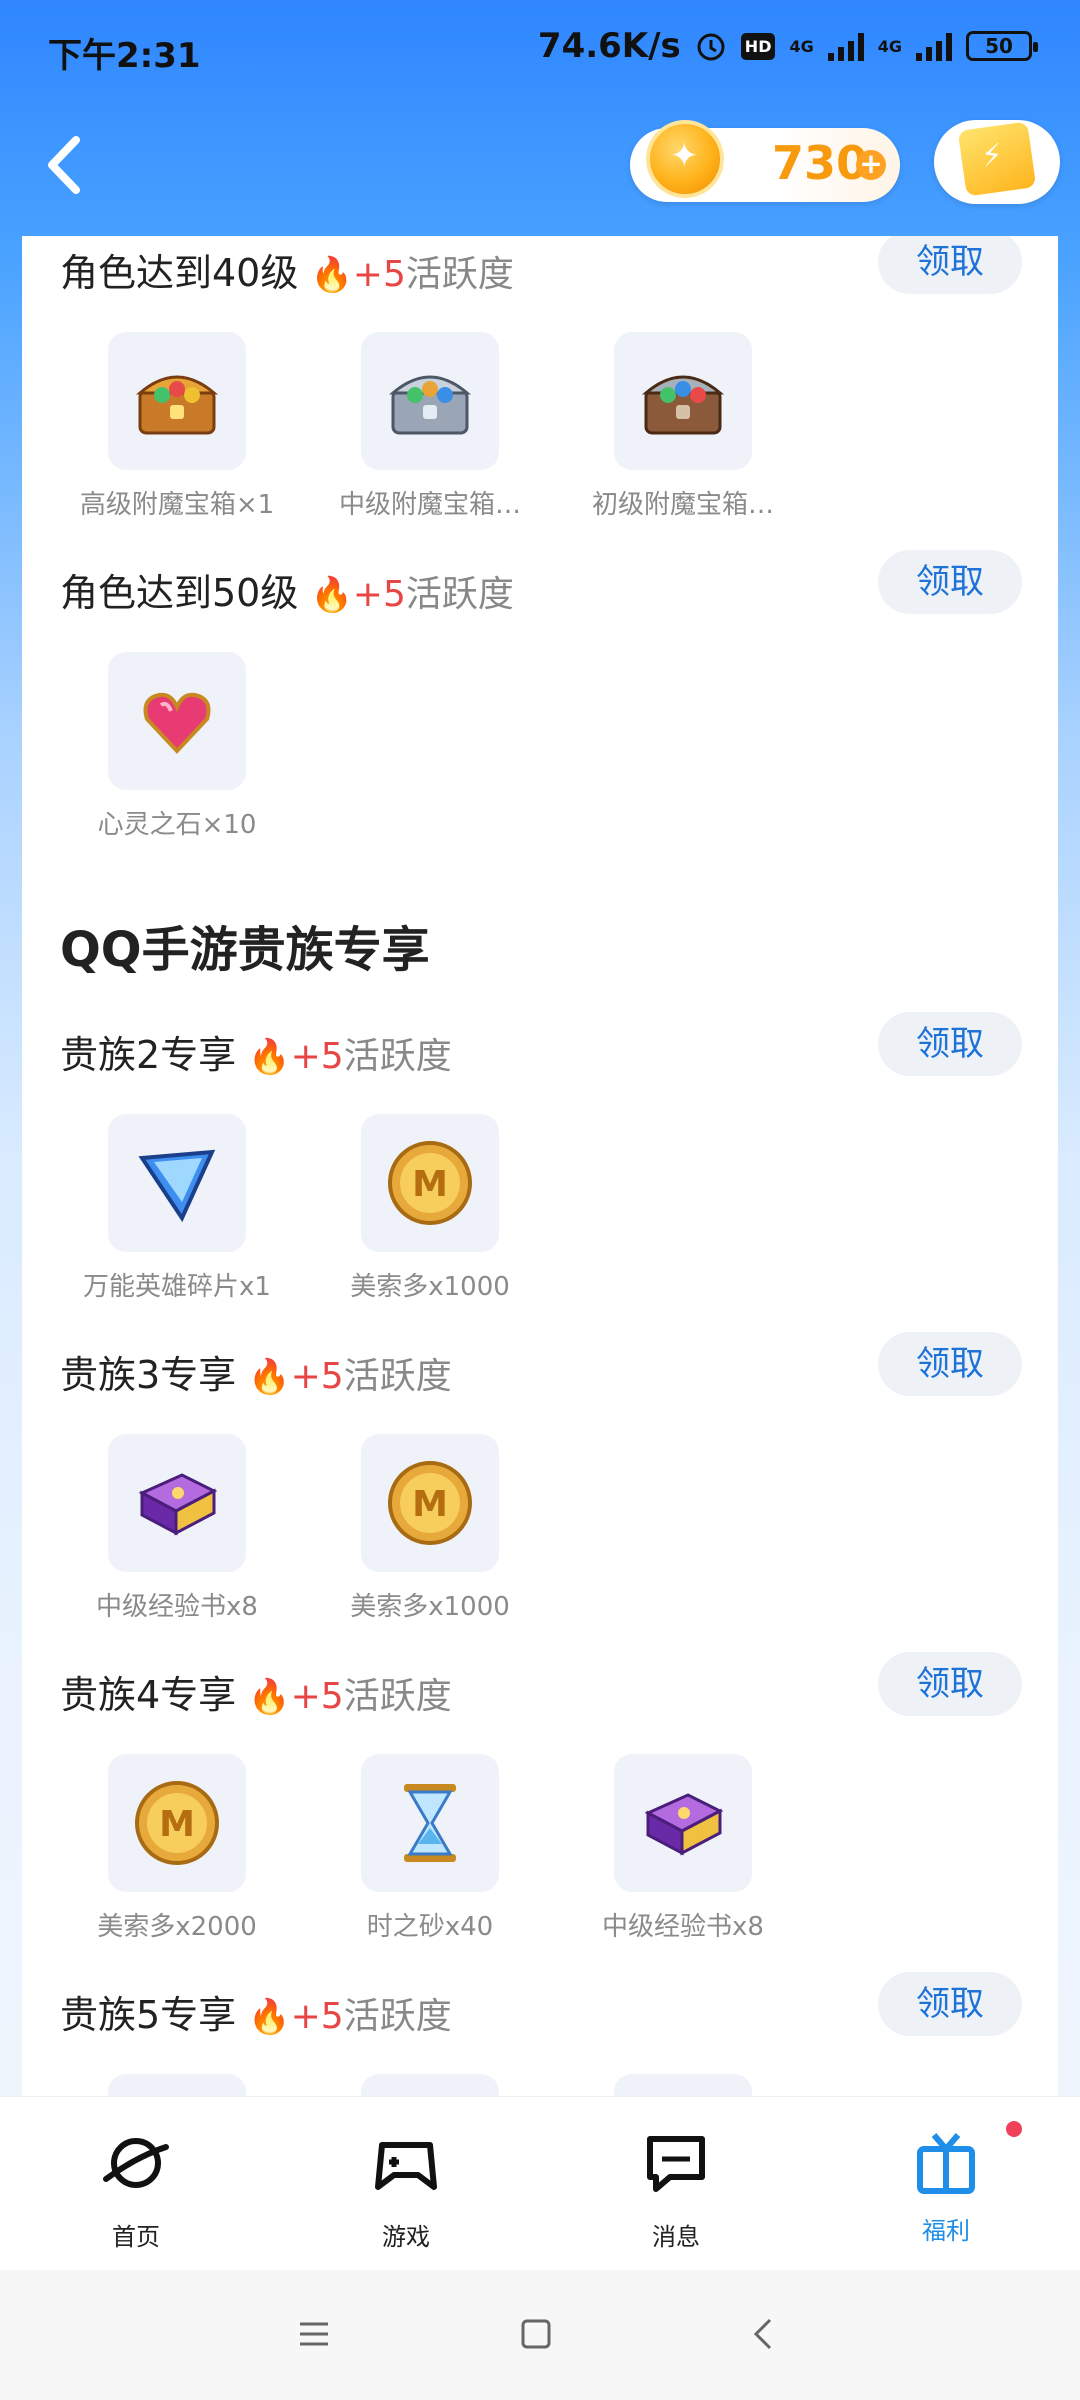  I want to click on tab-messages: 消息, so click(676, 2189).